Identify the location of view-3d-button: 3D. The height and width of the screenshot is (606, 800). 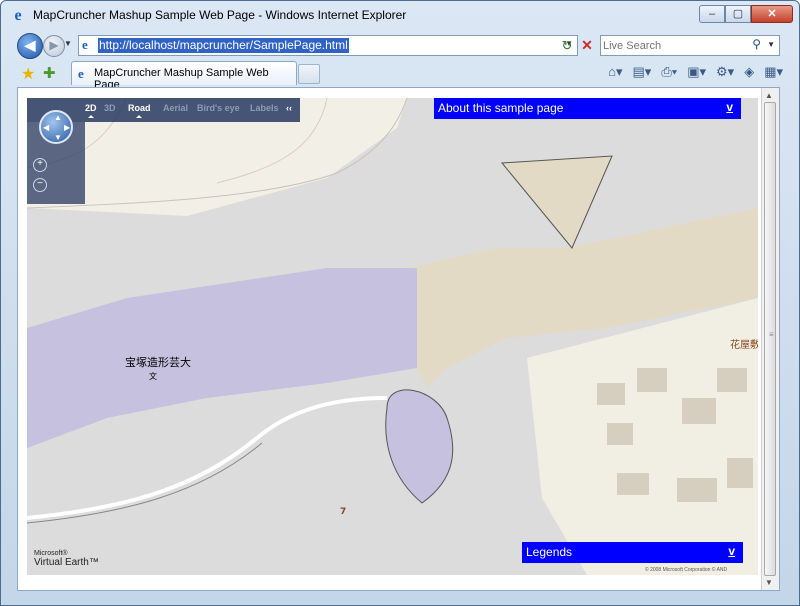
(110, 108).